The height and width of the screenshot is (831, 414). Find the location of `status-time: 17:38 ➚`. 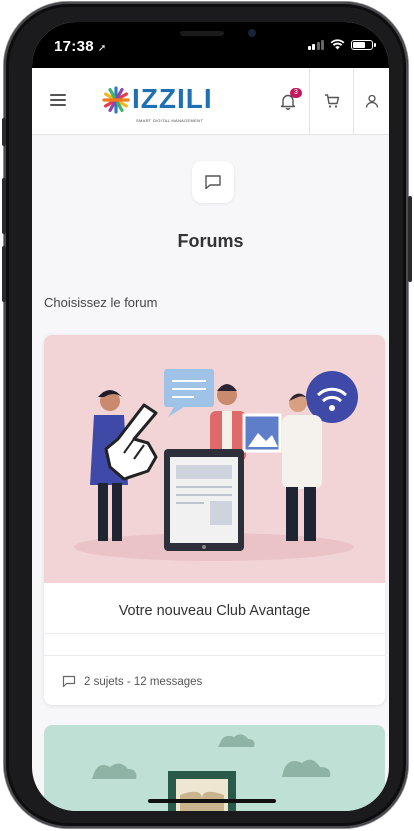

status-time: 17:38 ➚ is located at coordinates (80, 46).